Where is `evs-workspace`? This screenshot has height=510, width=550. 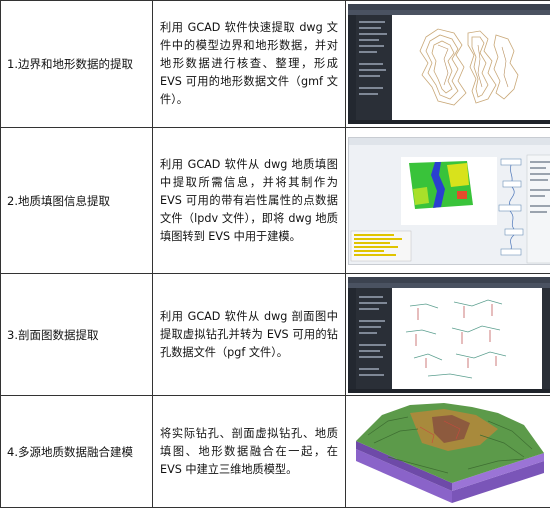
evs-workspace is located at coordinates (450, 208).